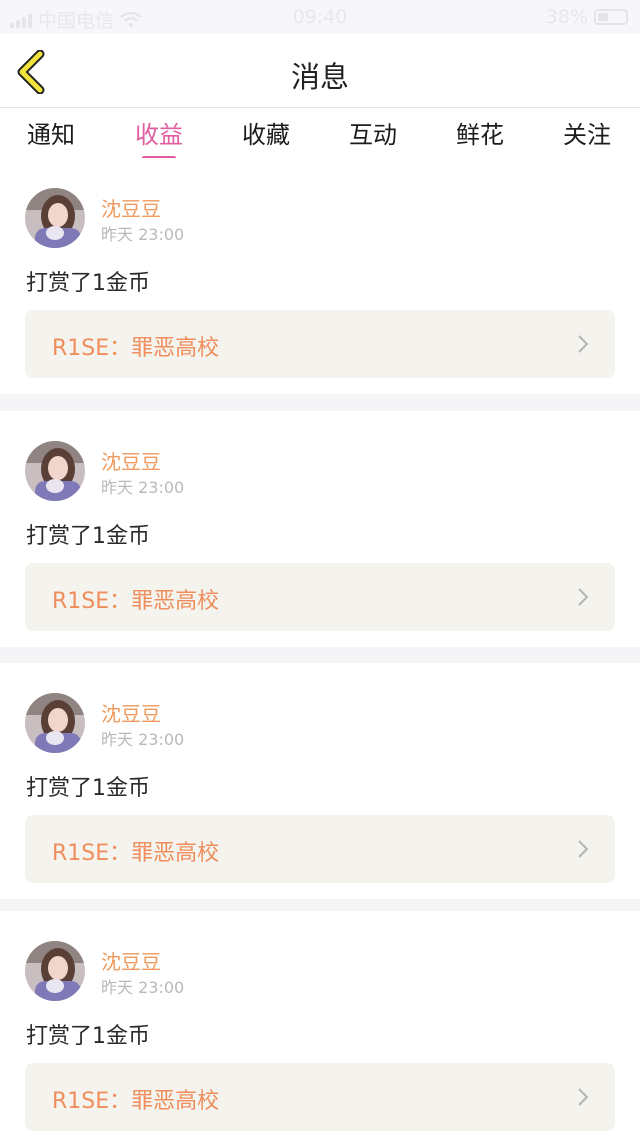 This screenshot has width=640, height=1147. Describe the element at coordinates (51, 135) in the screenshot. I see `tab-label: 通知` at that location.